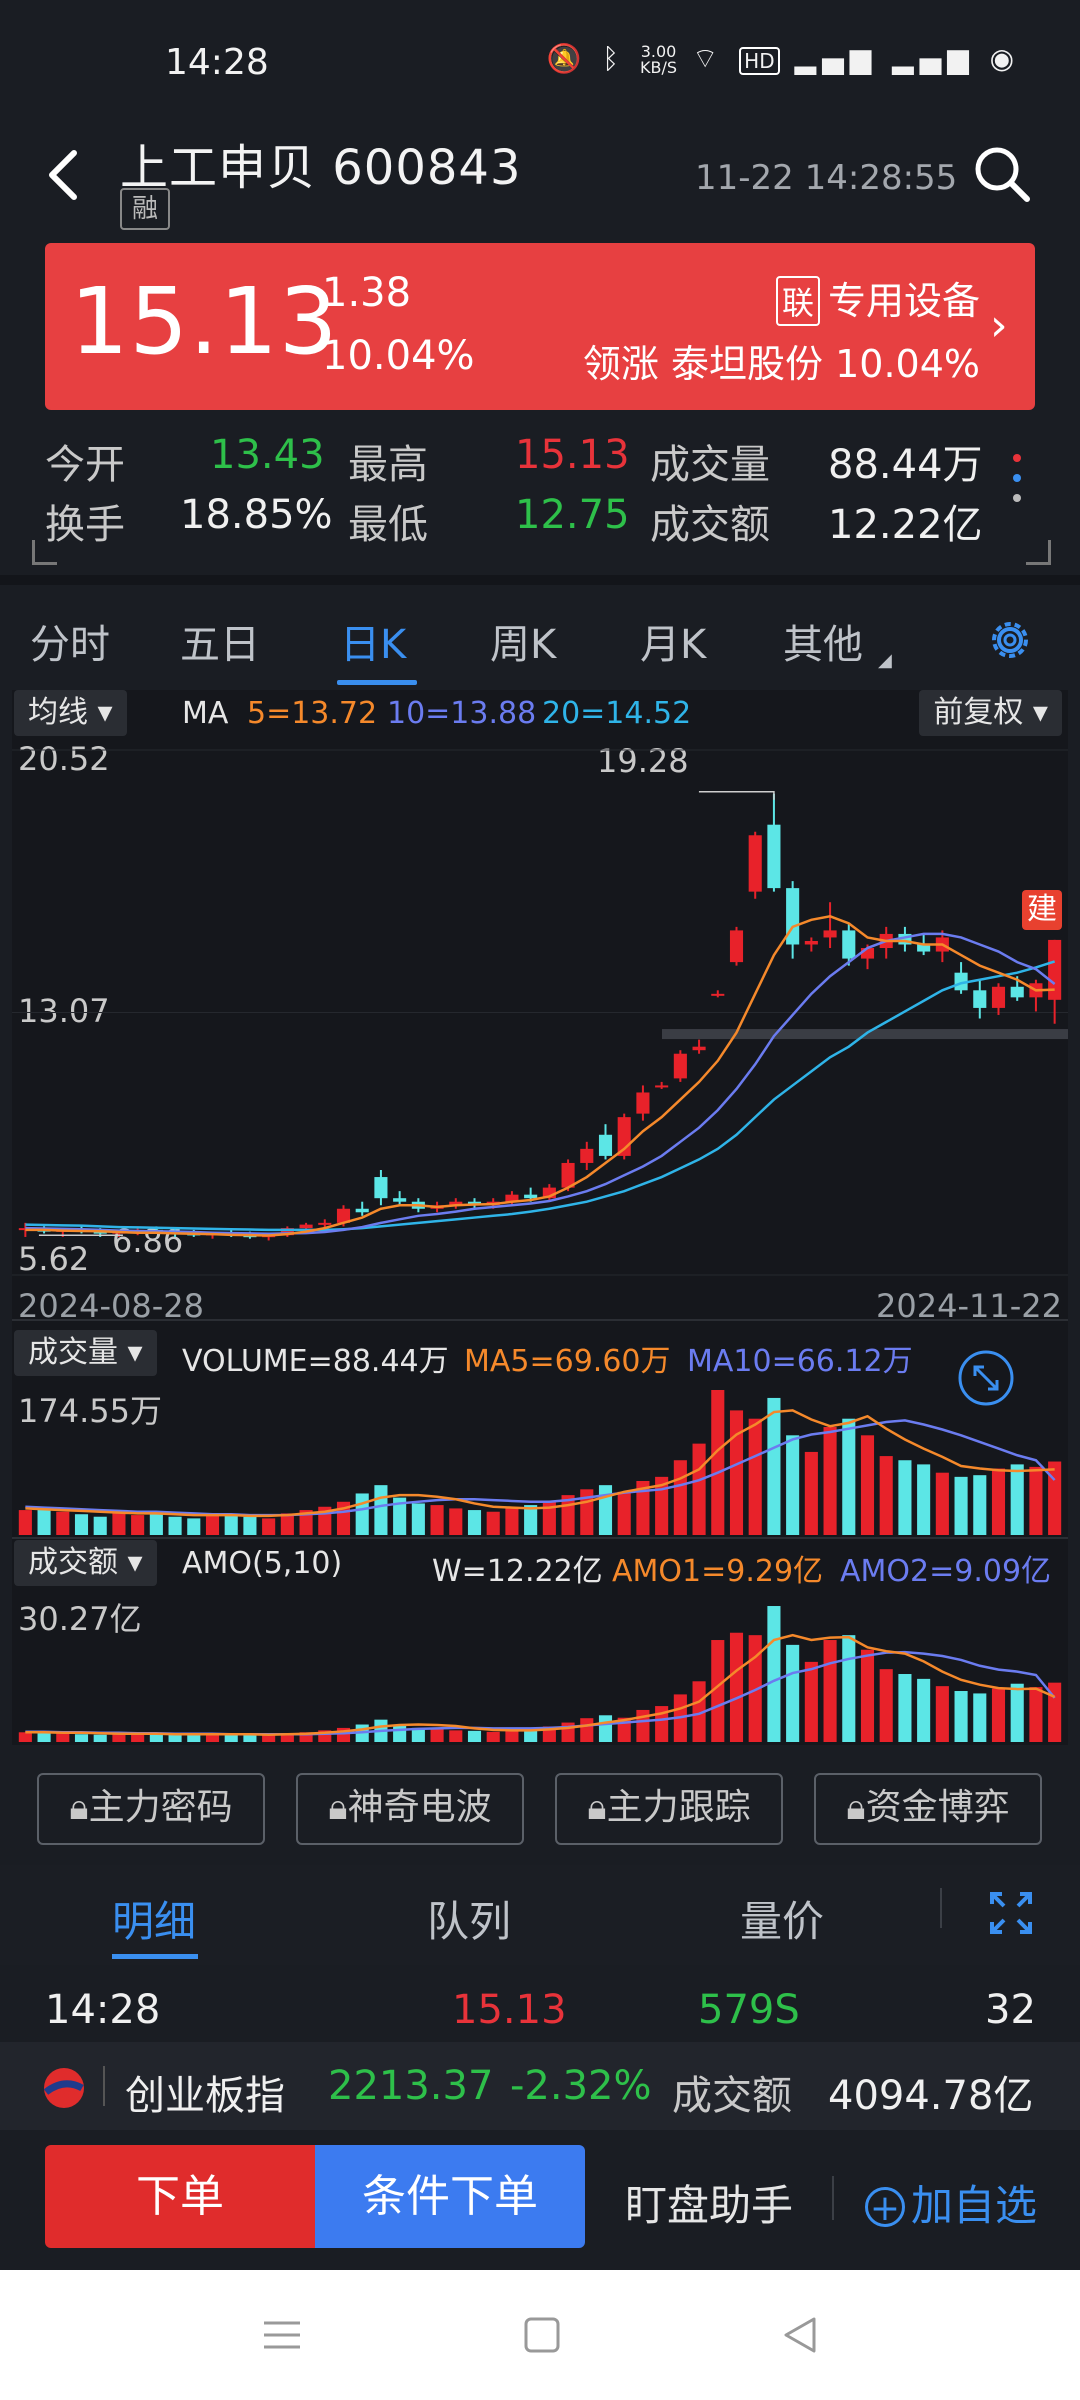  I want to click on tab-five-day: 五日, so click(220, 641).